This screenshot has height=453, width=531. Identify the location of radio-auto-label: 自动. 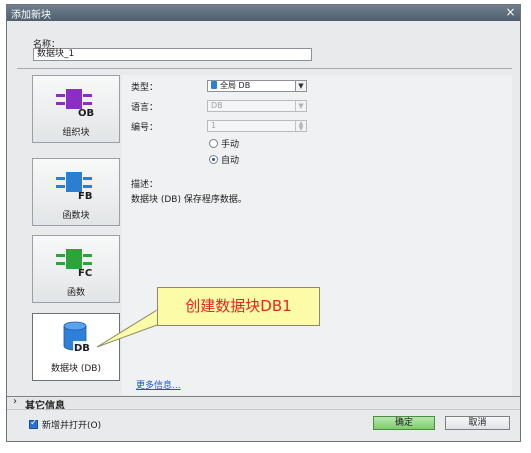
(230, 161).